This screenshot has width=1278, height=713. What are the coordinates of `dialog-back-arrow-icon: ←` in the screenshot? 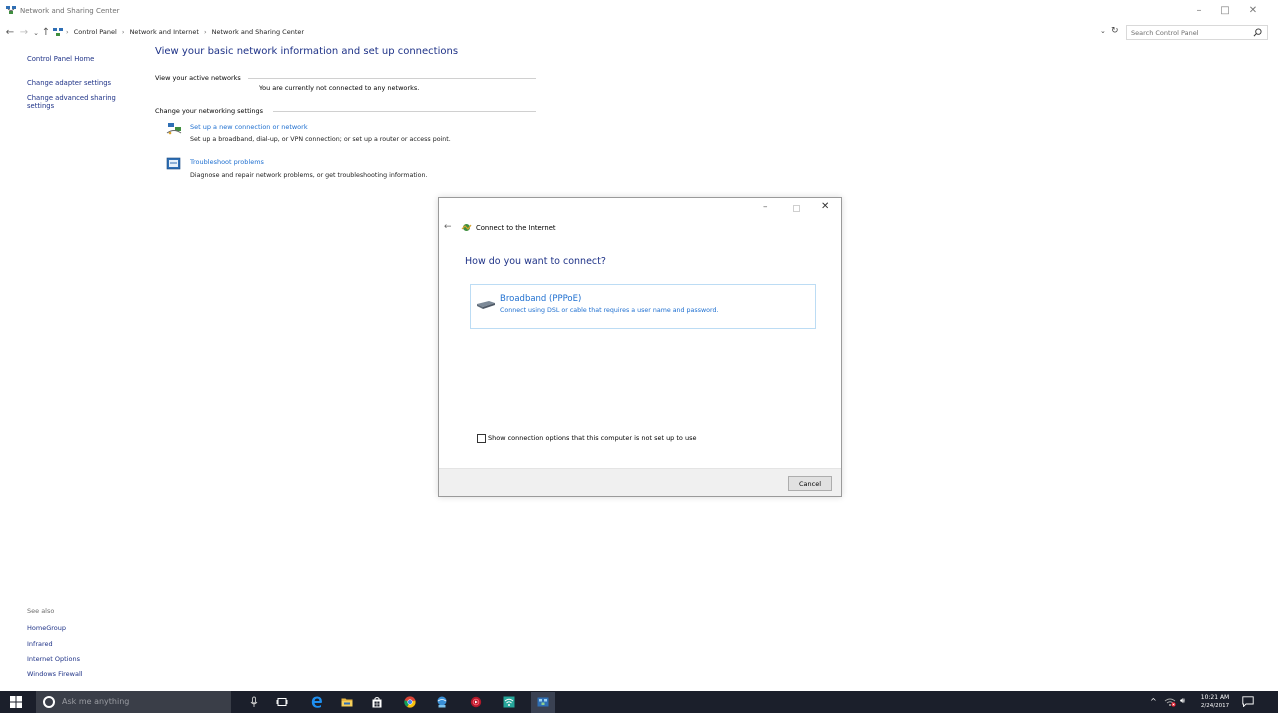 It's located at (448, 227).